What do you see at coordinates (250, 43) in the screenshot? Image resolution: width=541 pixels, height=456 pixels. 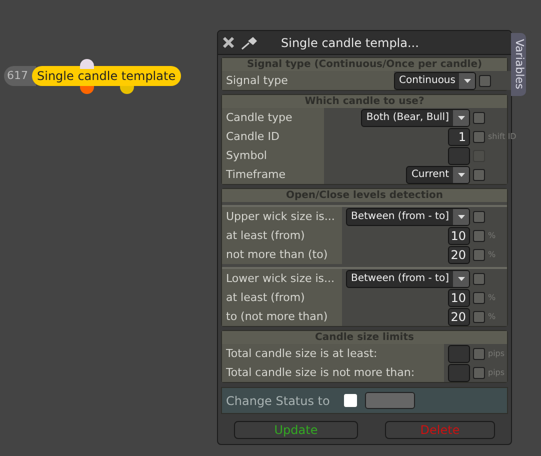 I see `pin-icon` at bounding box center [250, 43].